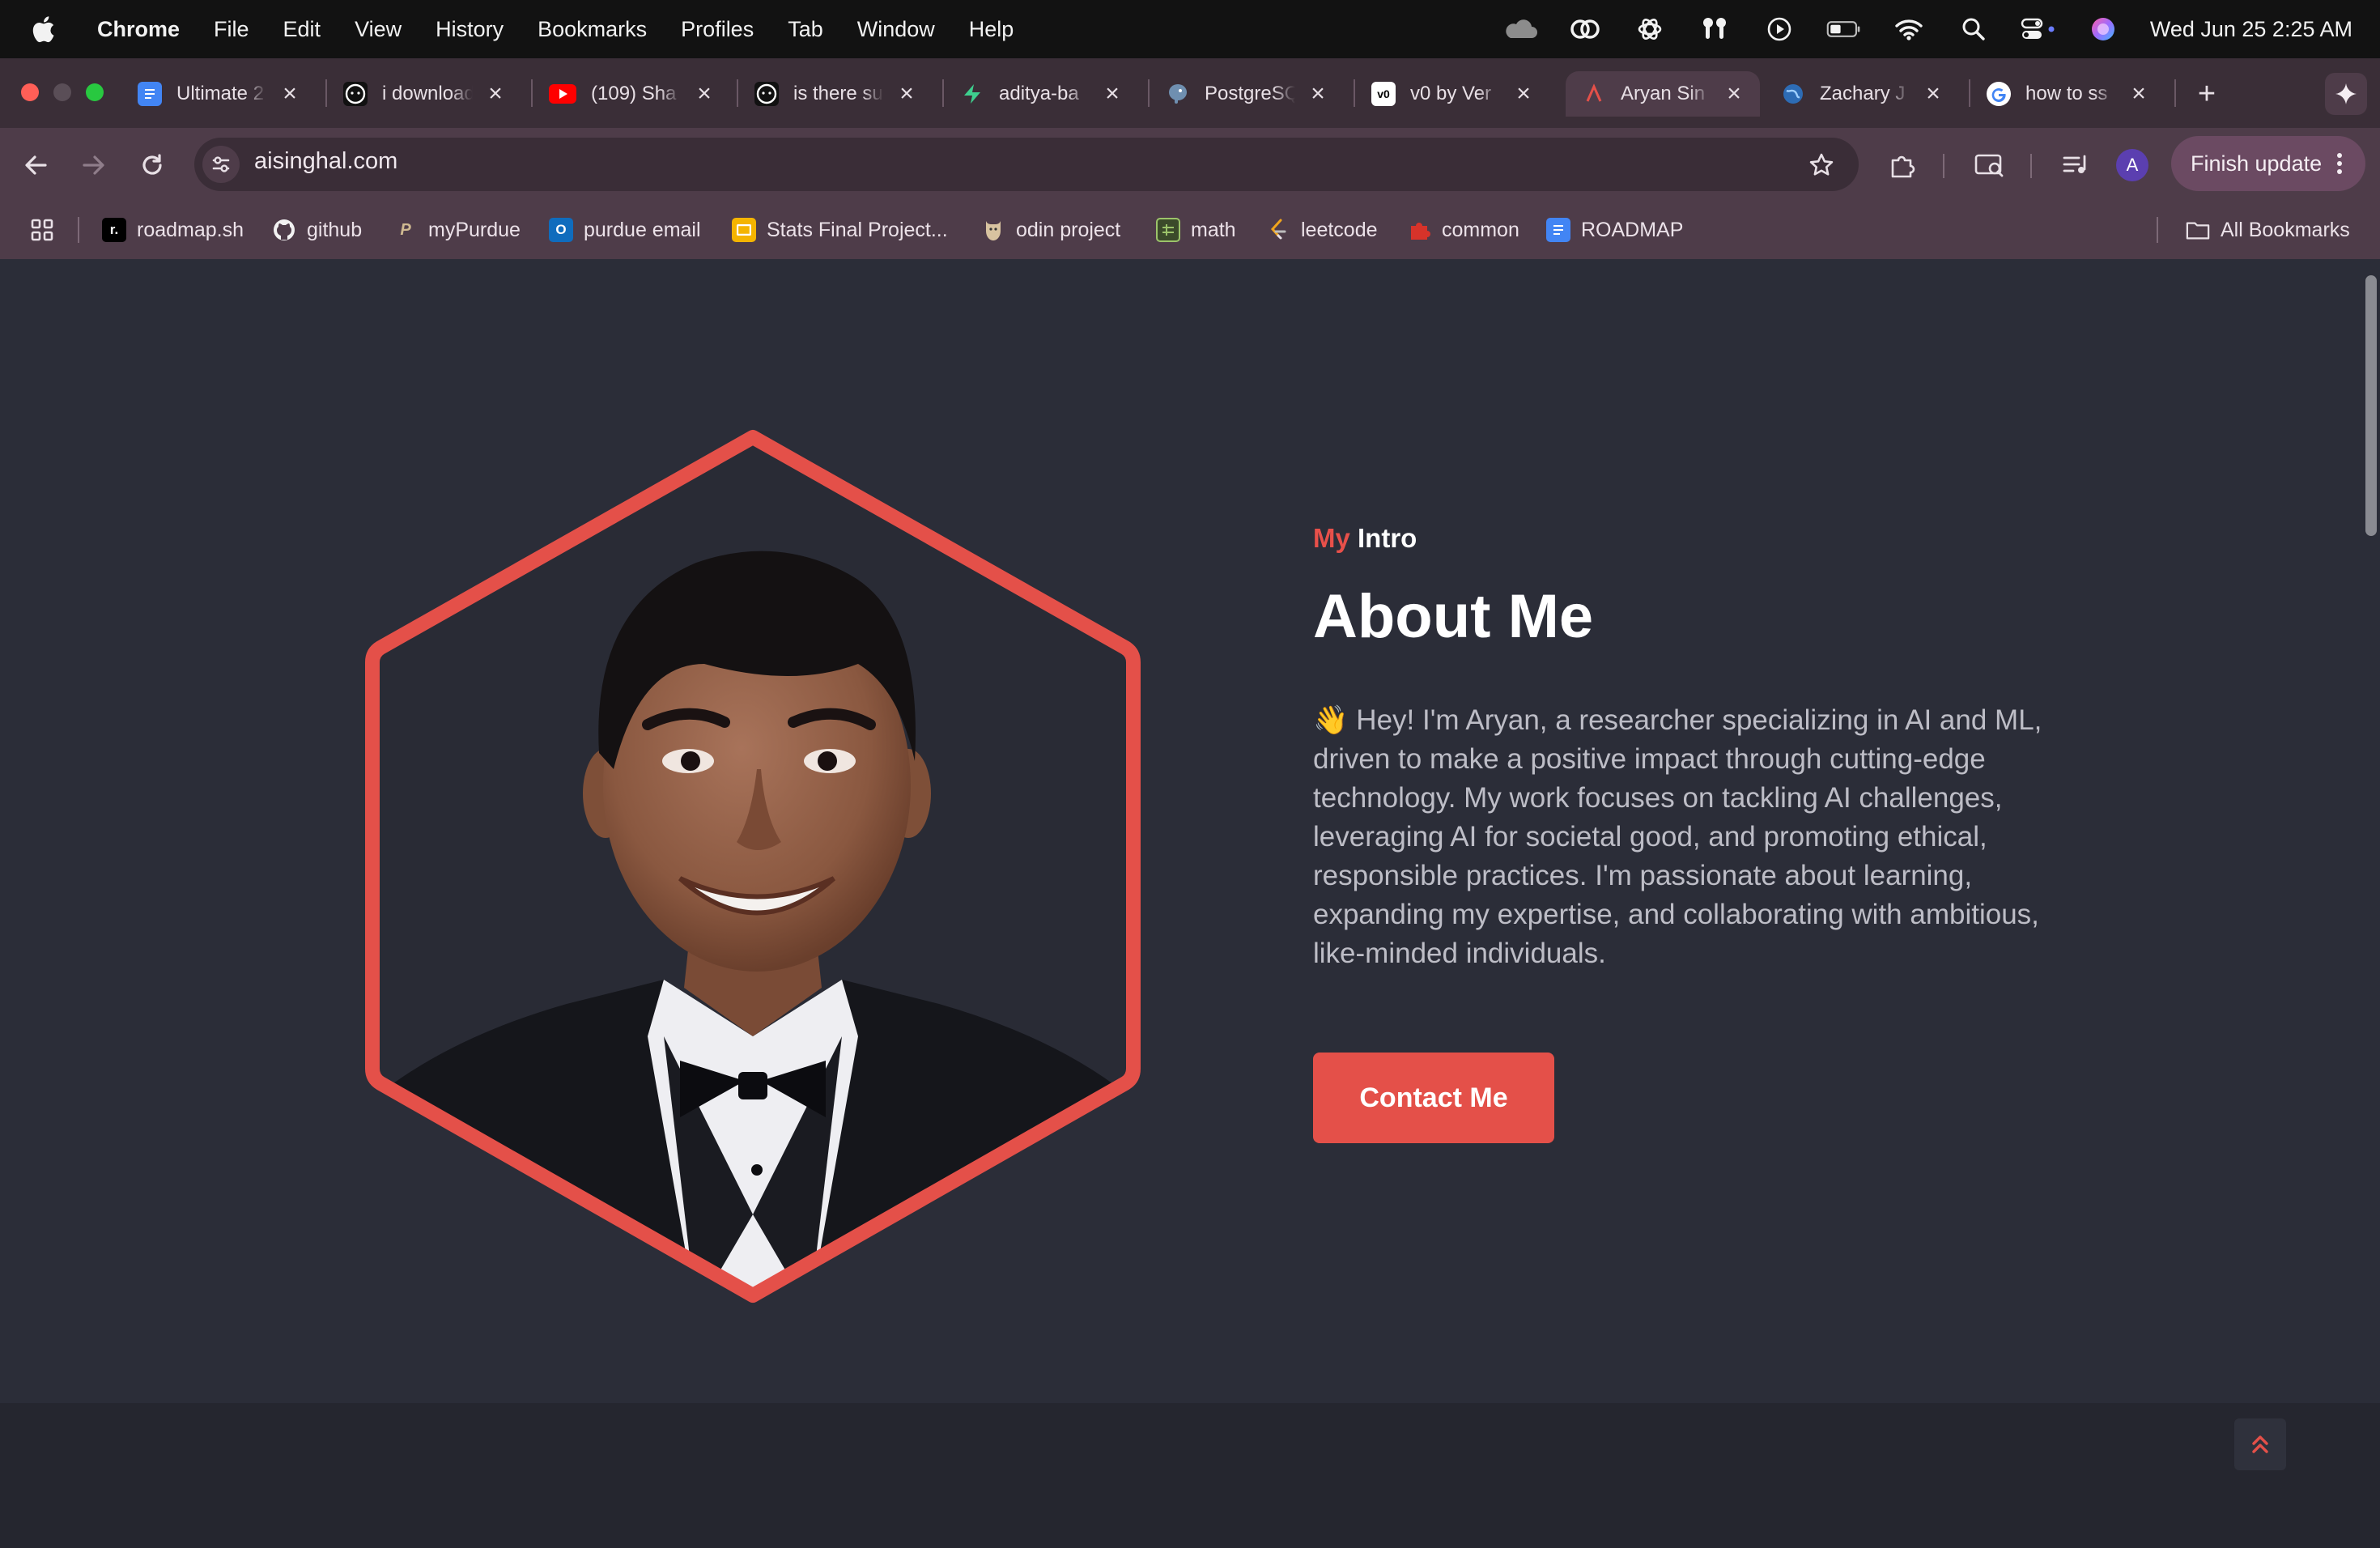  I want to click on reload-icon, so click(152, 165).